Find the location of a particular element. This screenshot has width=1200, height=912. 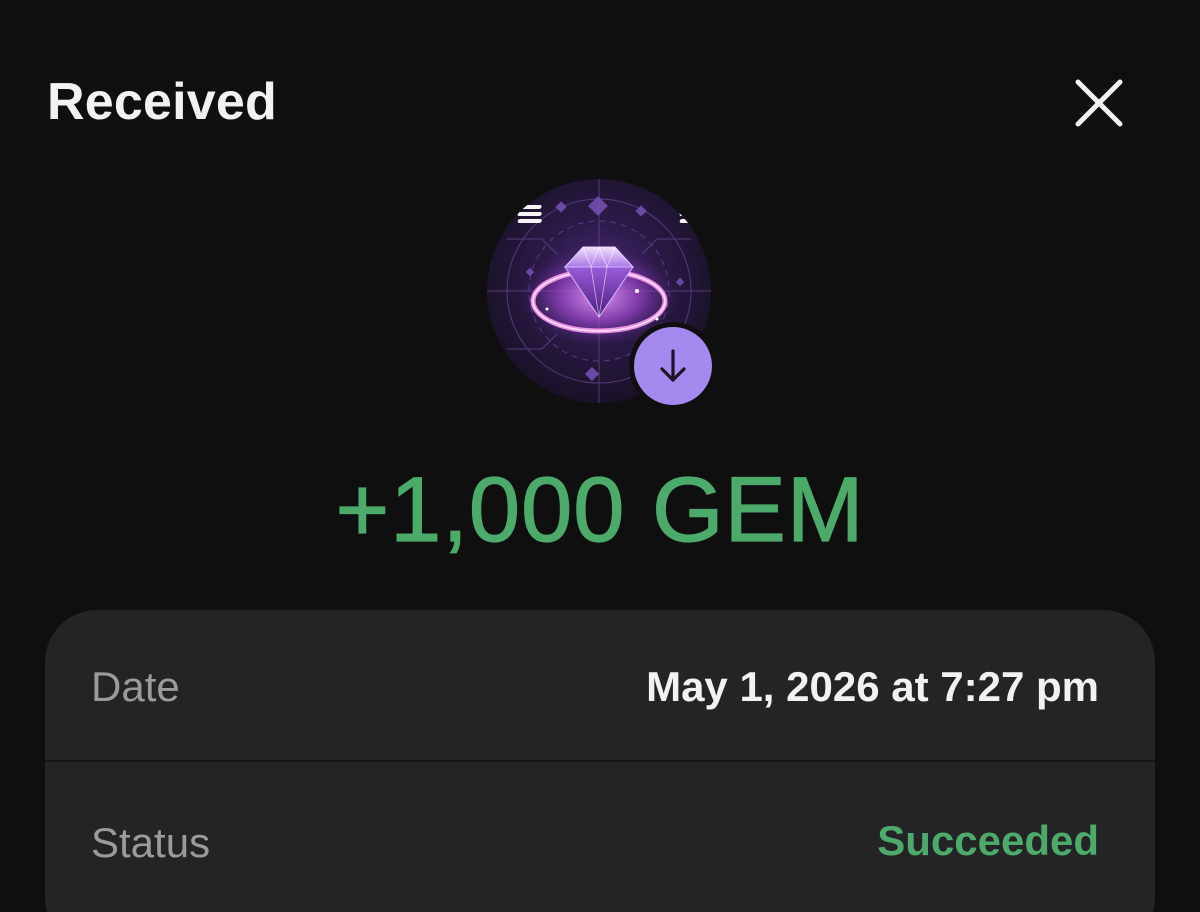

arrow-down-icon is located at coordinates (673, 365).